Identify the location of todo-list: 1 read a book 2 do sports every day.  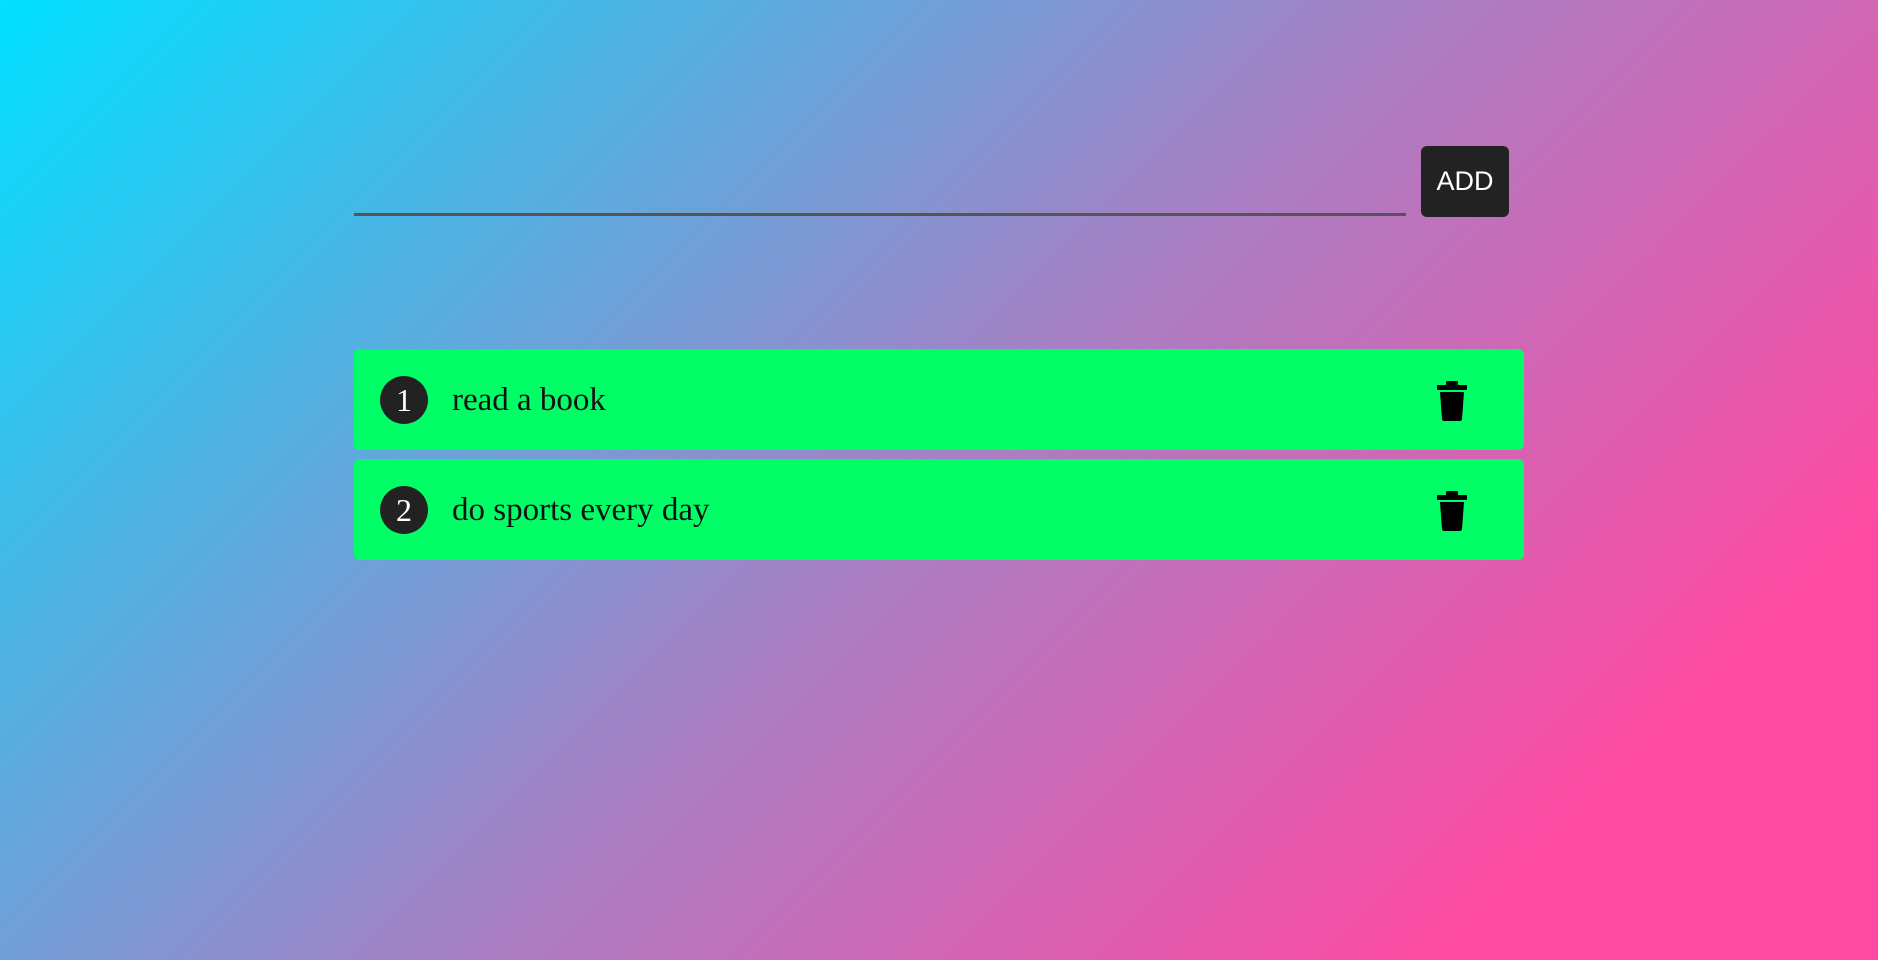
(939, 459).